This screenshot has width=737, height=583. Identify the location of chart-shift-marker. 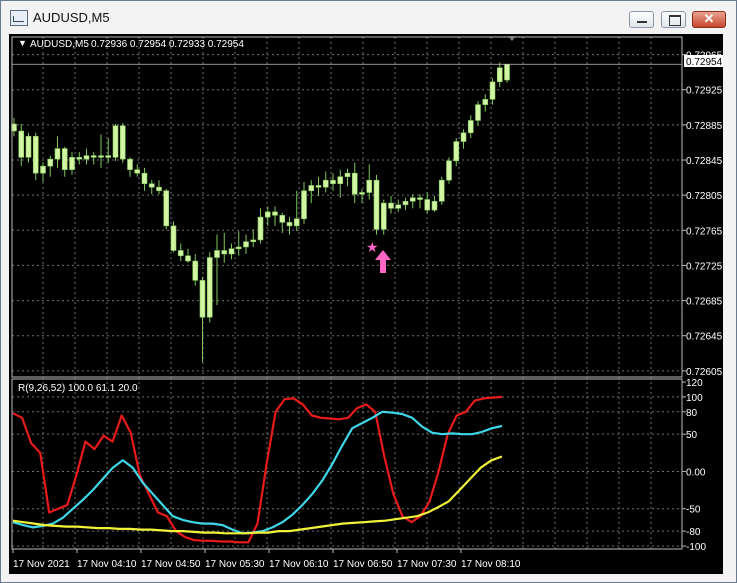
(512, 38).